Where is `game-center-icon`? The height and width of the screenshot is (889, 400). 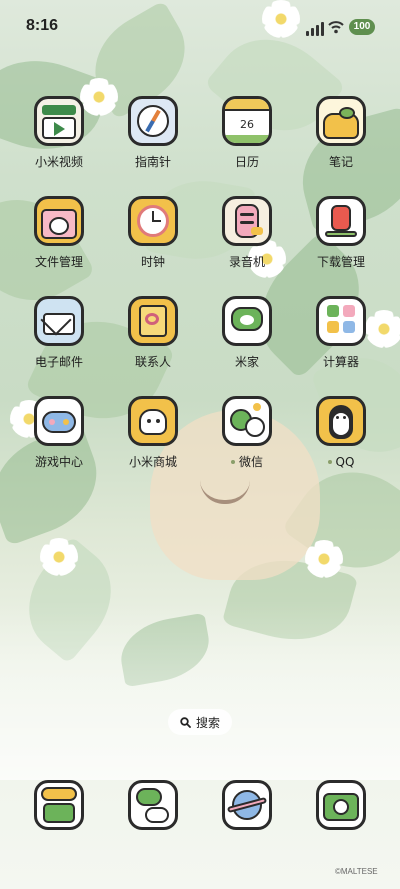
game-center-icon is located at coordinates (59, 421).